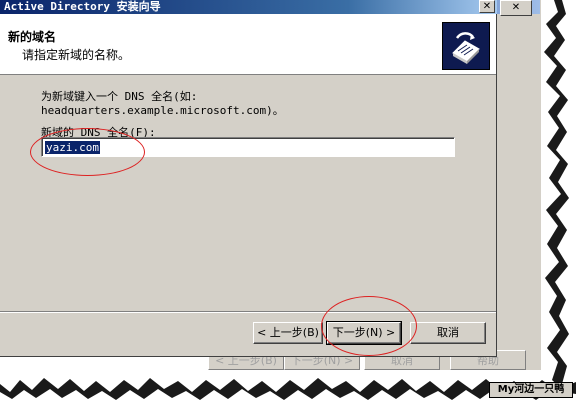 Image resolution: width=576 pixels, height=402 pixels. Describe the element at coordinates (248, 44) in the screenshot. I see `wizard-header: 新的域名 请指定新域的名称。` at that location.